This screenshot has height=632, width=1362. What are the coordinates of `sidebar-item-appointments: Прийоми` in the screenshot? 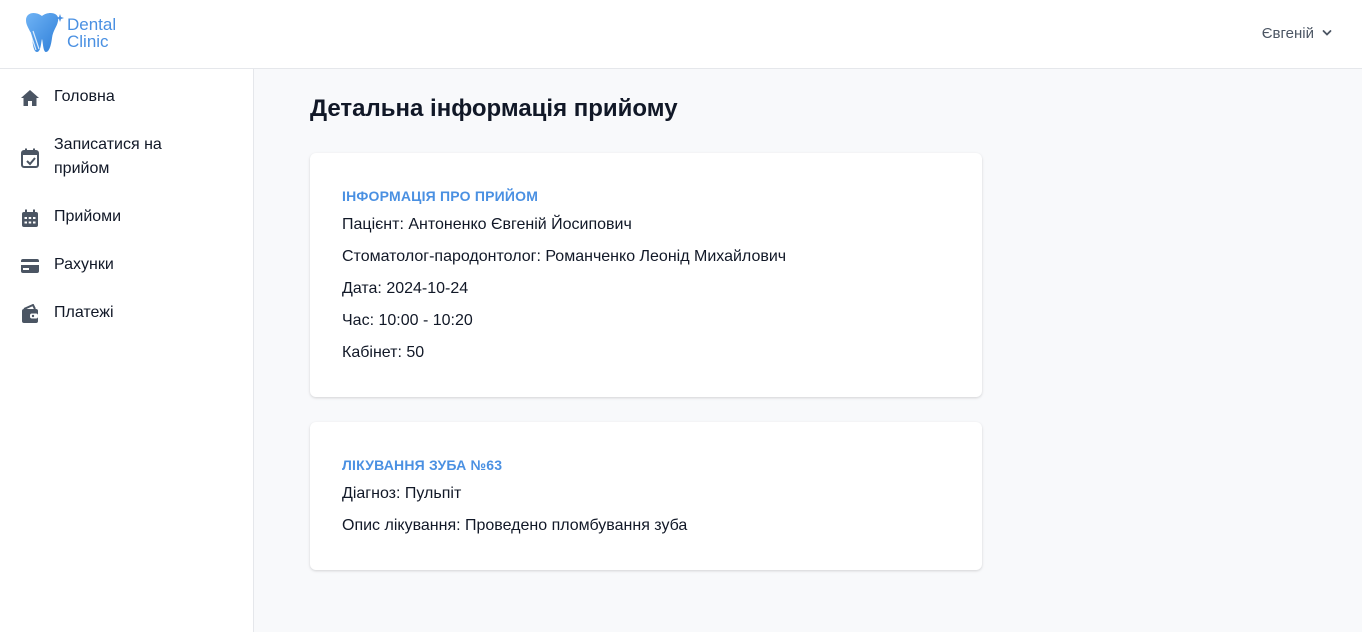 It's located at (117, 218).